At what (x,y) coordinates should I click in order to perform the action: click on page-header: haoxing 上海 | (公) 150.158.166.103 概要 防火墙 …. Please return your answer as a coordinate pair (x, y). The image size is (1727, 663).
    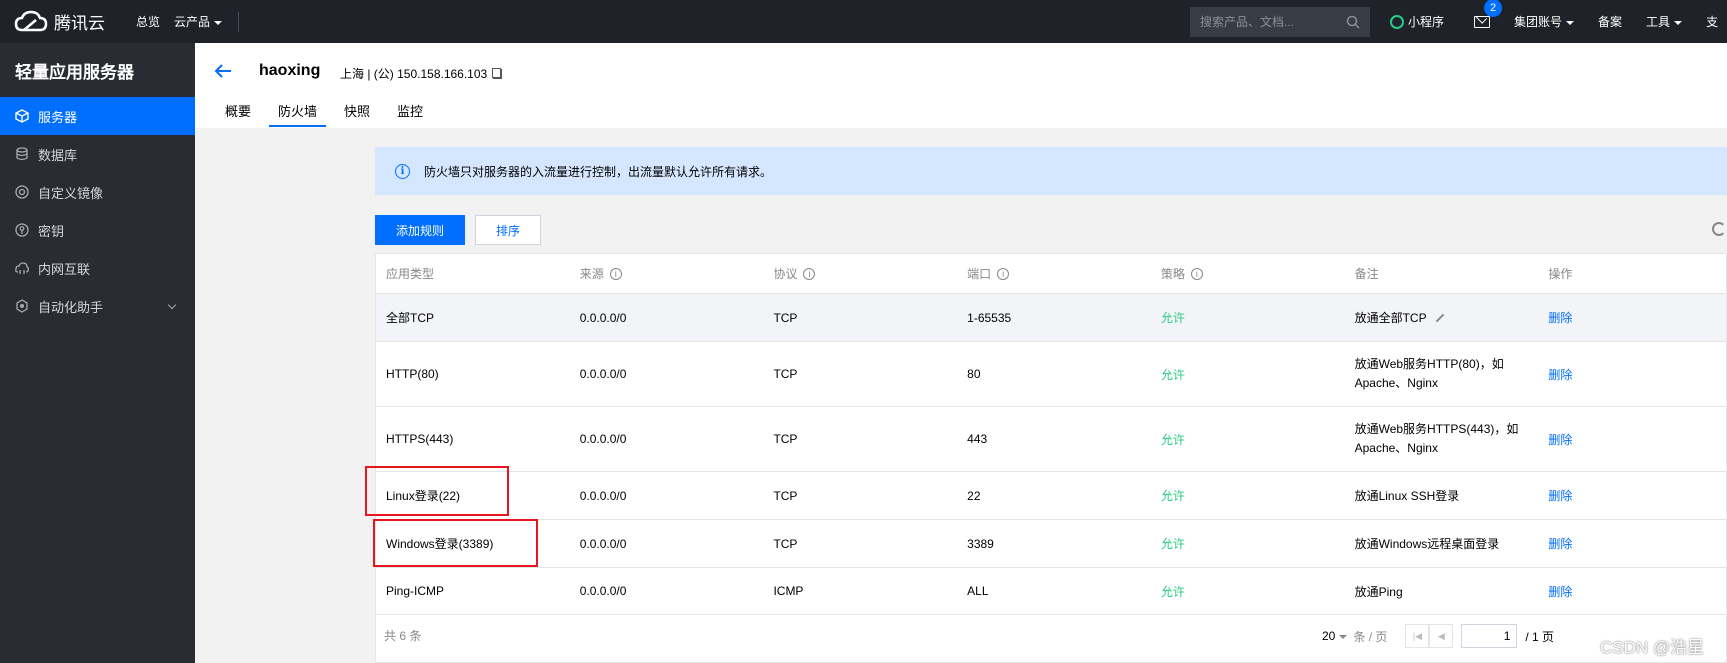
    Looking at the image, I should click on (961, 85).